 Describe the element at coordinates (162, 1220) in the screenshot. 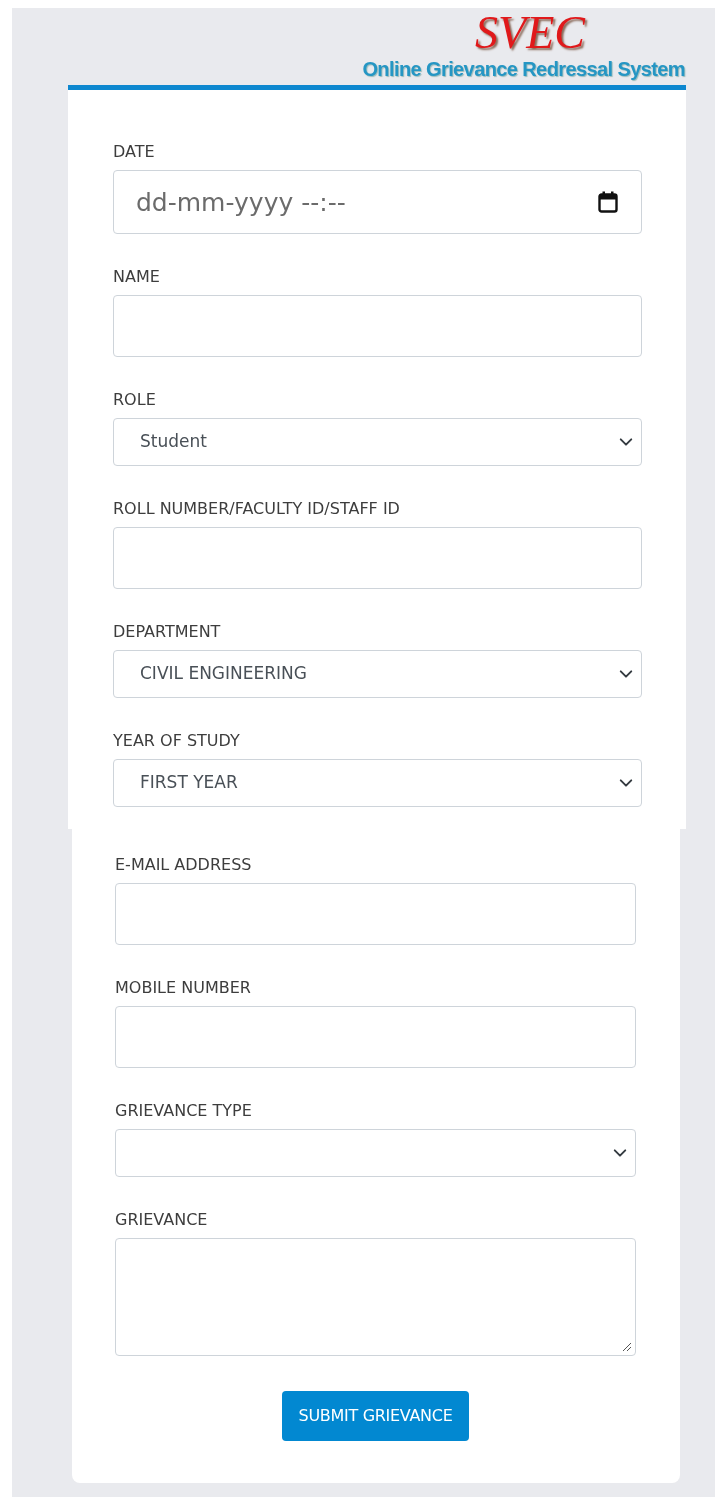

I see `field-label: GRIEVANCE` at that location.